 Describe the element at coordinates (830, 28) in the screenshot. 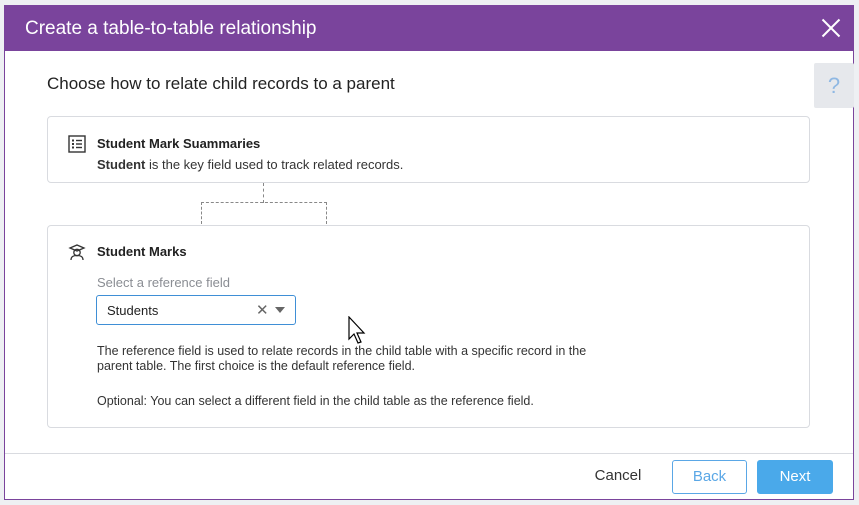

I see `close-icon` at that location.